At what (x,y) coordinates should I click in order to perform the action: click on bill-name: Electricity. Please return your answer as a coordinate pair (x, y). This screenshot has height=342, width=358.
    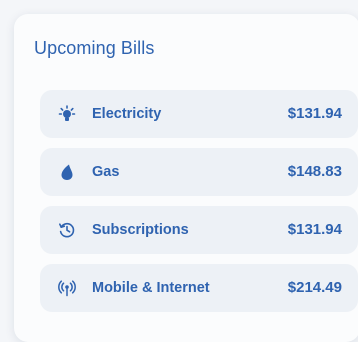
    Looking at the image, I should click on (127, 114).